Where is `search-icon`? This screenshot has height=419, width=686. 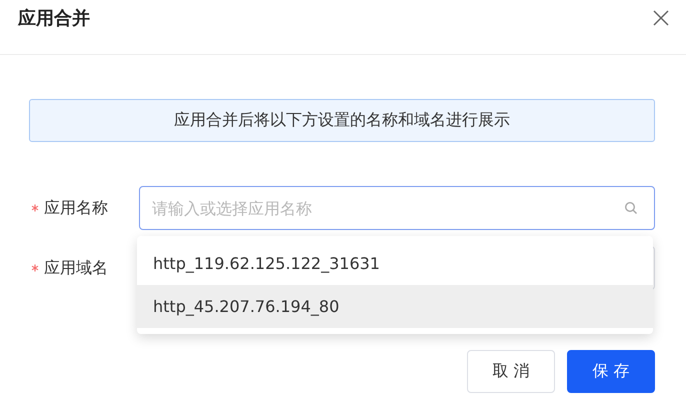
search-icon is located at coordinates (631, 208).